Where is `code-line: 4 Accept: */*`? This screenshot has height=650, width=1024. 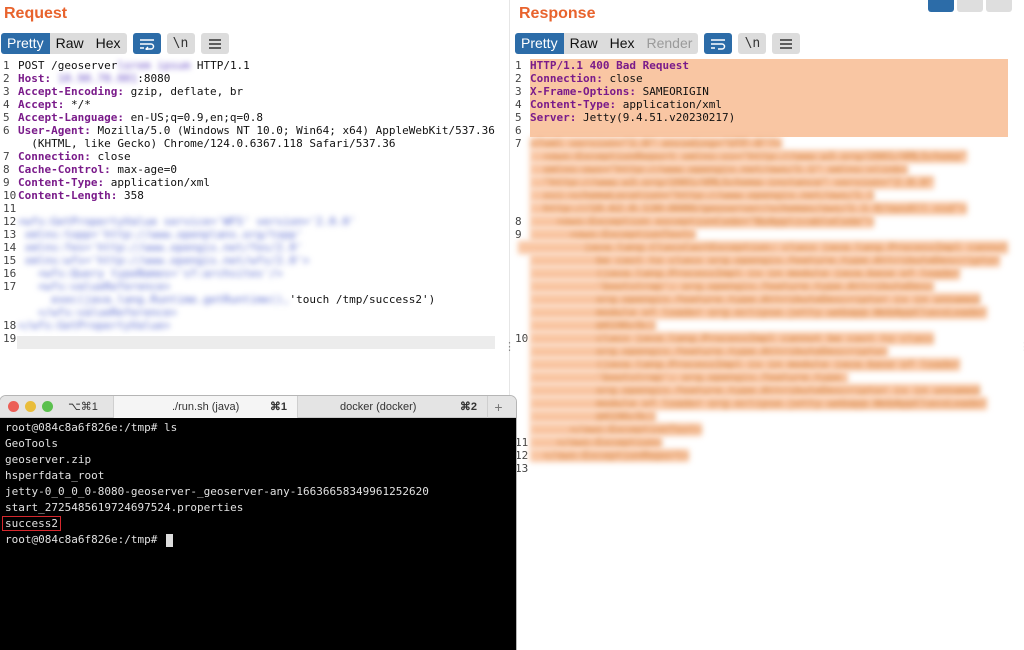 code-line: 4 Accept: */* is located at coordinates (252, 104).